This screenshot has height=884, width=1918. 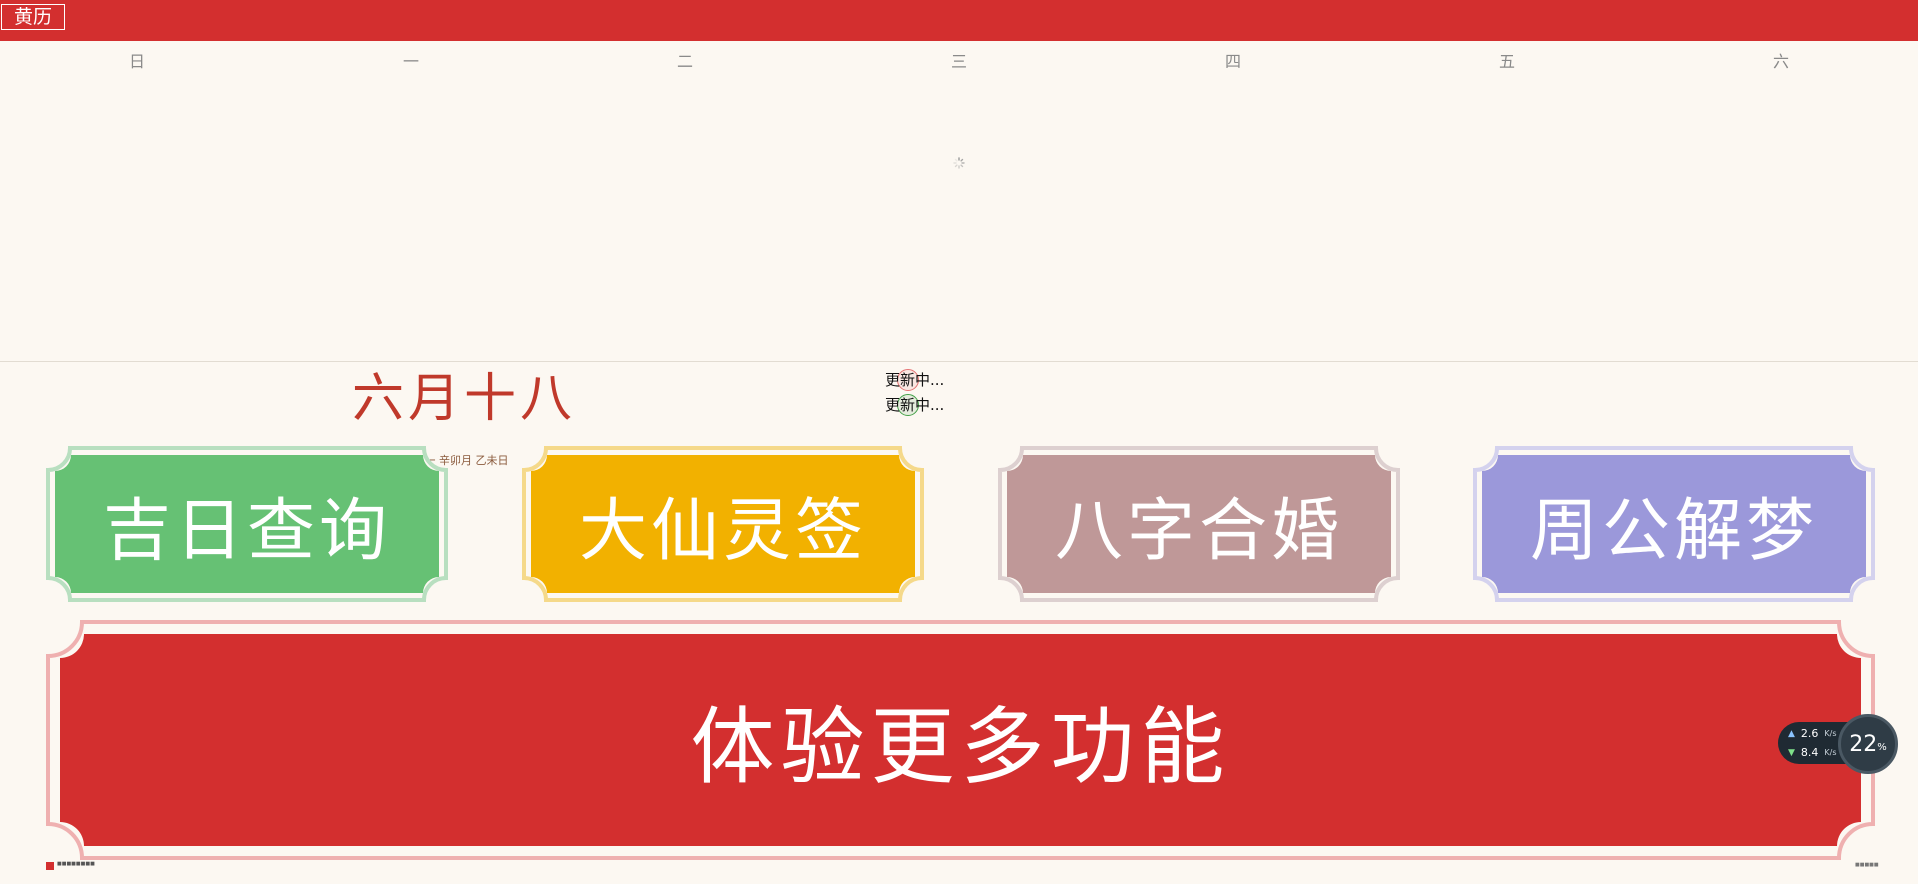 What do you see at coordinates (464, 399) in the screenshot?
I see `lunar-date: 六月十八` at bounding box center [464, 399].